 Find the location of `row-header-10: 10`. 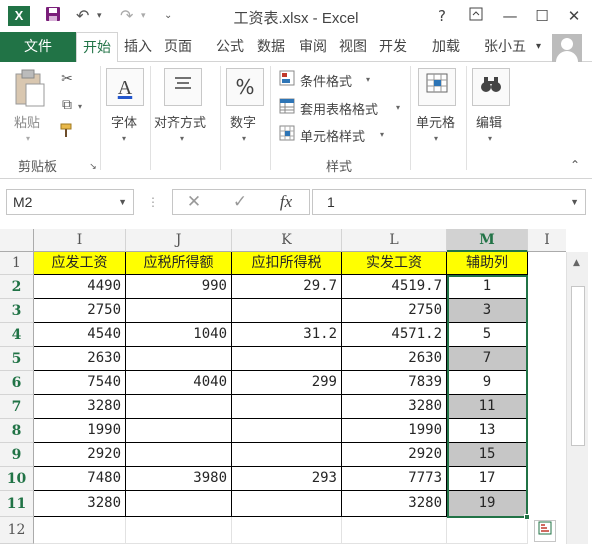

row-header-10: 10 is located at coordinates (17, 479).